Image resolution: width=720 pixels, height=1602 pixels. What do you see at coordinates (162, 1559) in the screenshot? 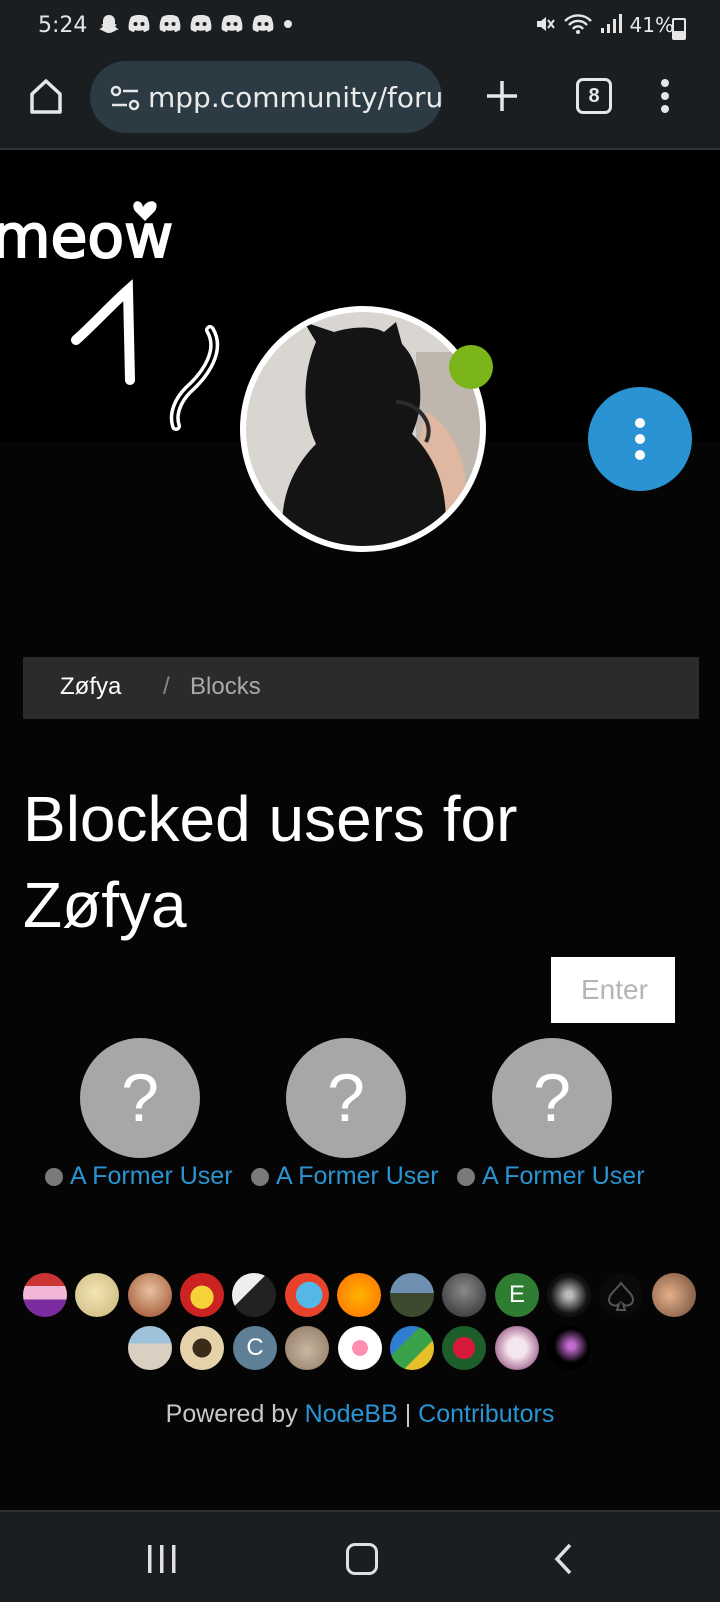
I see `recent-apps-icon` at bounding box center [162, 1559].